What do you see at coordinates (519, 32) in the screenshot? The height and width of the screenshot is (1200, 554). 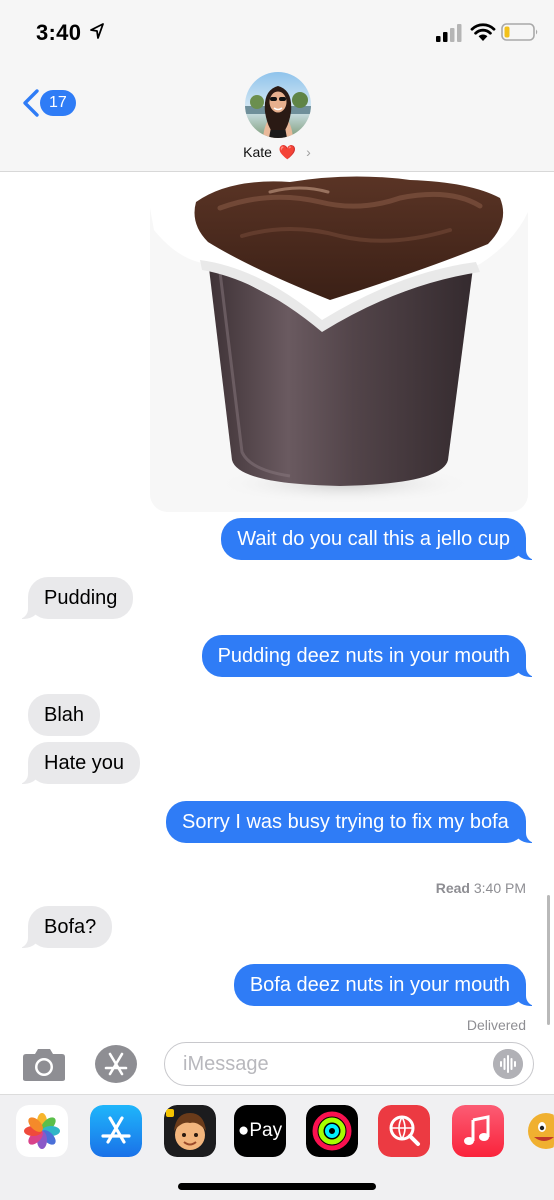 I see `battery-low-icon` at bounding box center [519, 32].